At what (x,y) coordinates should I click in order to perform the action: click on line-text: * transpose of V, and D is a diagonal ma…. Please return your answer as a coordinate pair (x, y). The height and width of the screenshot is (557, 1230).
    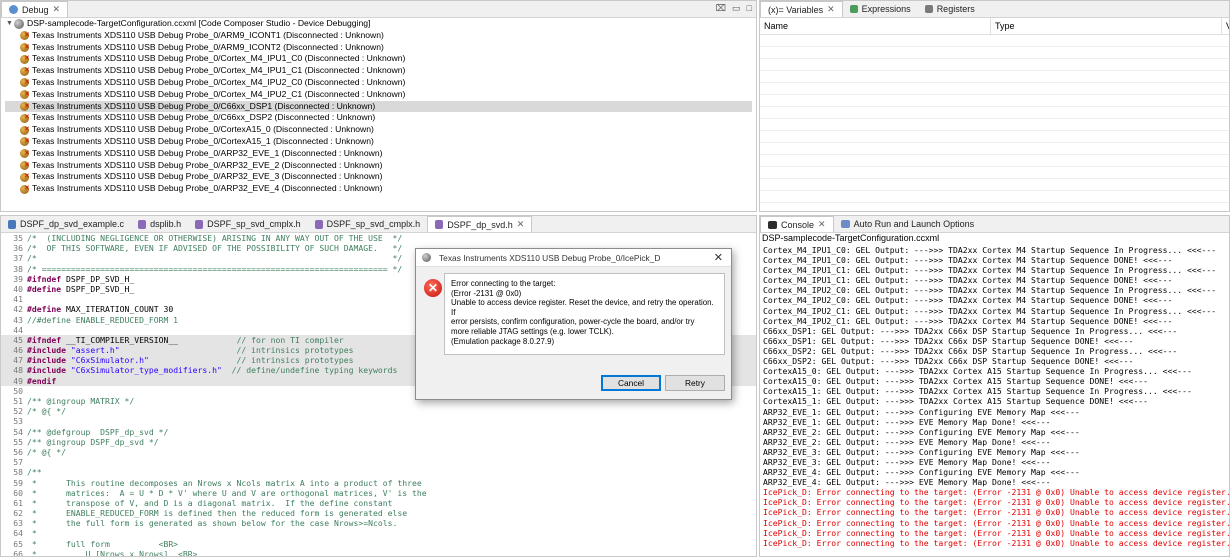
    Looking at the image, I should click on (210, 502).